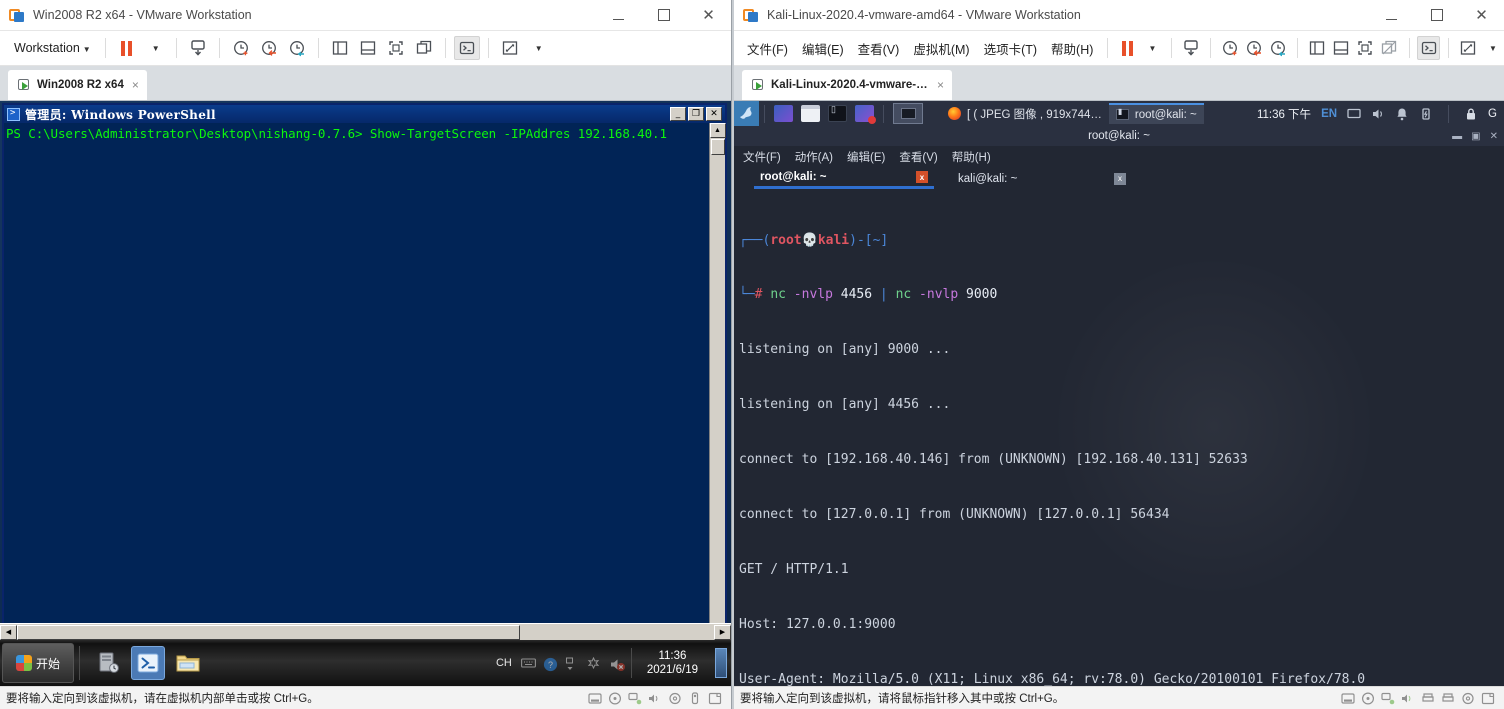 Image resolution: width=1504 pixels, height=709 pixels. Describe the element at coordinates (52, 48) in the screenshot. I see `menu-workstation: Workstation ▼` at that location.